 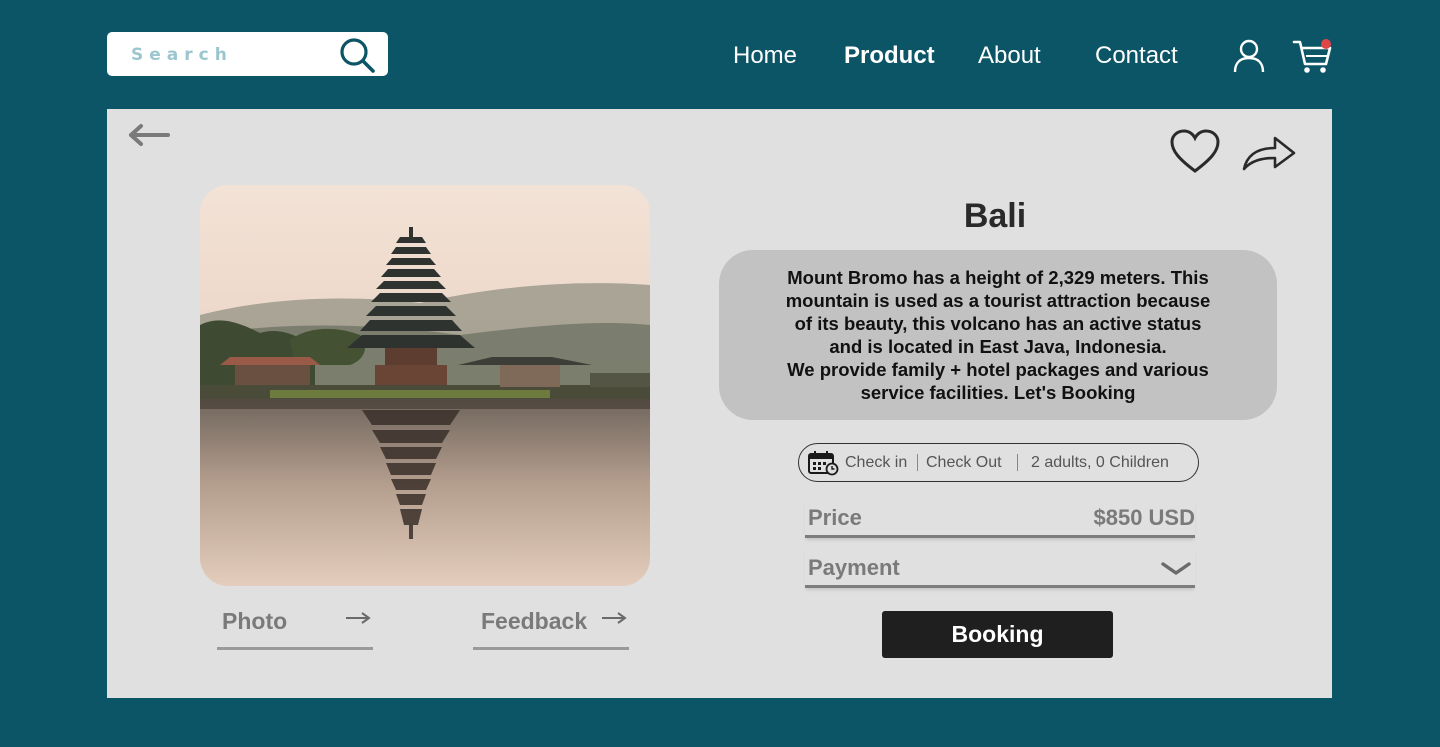 I want to click on search-input, so click(x=231, y=55).